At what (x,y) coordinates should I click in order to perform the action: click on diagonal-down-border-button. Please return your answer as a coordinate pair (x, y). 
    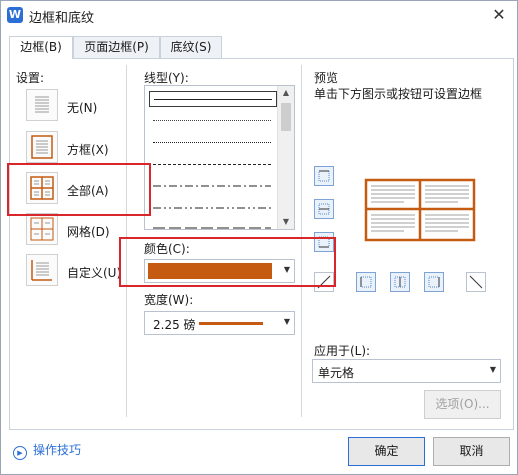
    Looking at the image, I should click on (476, 282).